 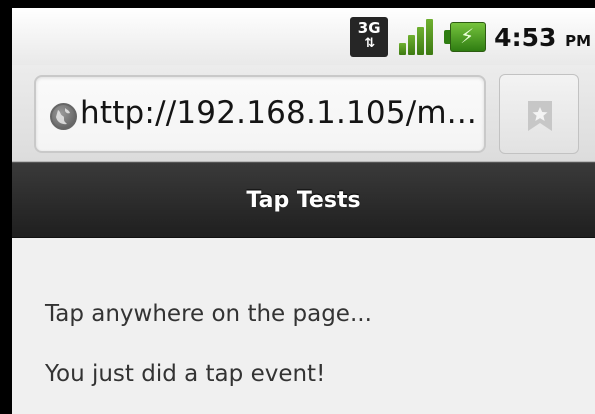 I want to click on clock-time: 4:53, so click(x=525, y=37).